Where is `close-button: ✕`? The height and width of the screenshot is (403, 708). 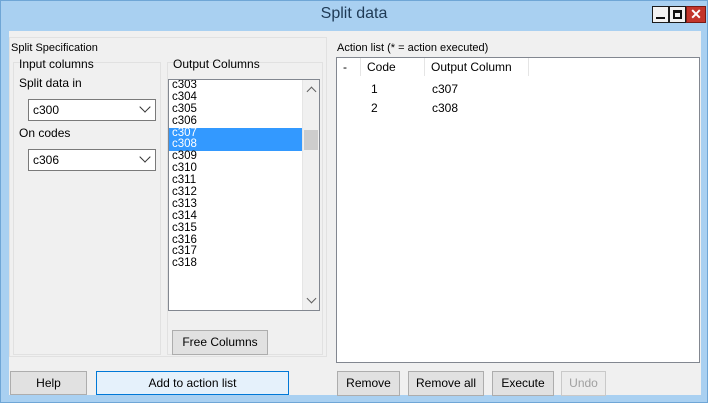 close-button: ✕ is located at coordinates (696, 14).